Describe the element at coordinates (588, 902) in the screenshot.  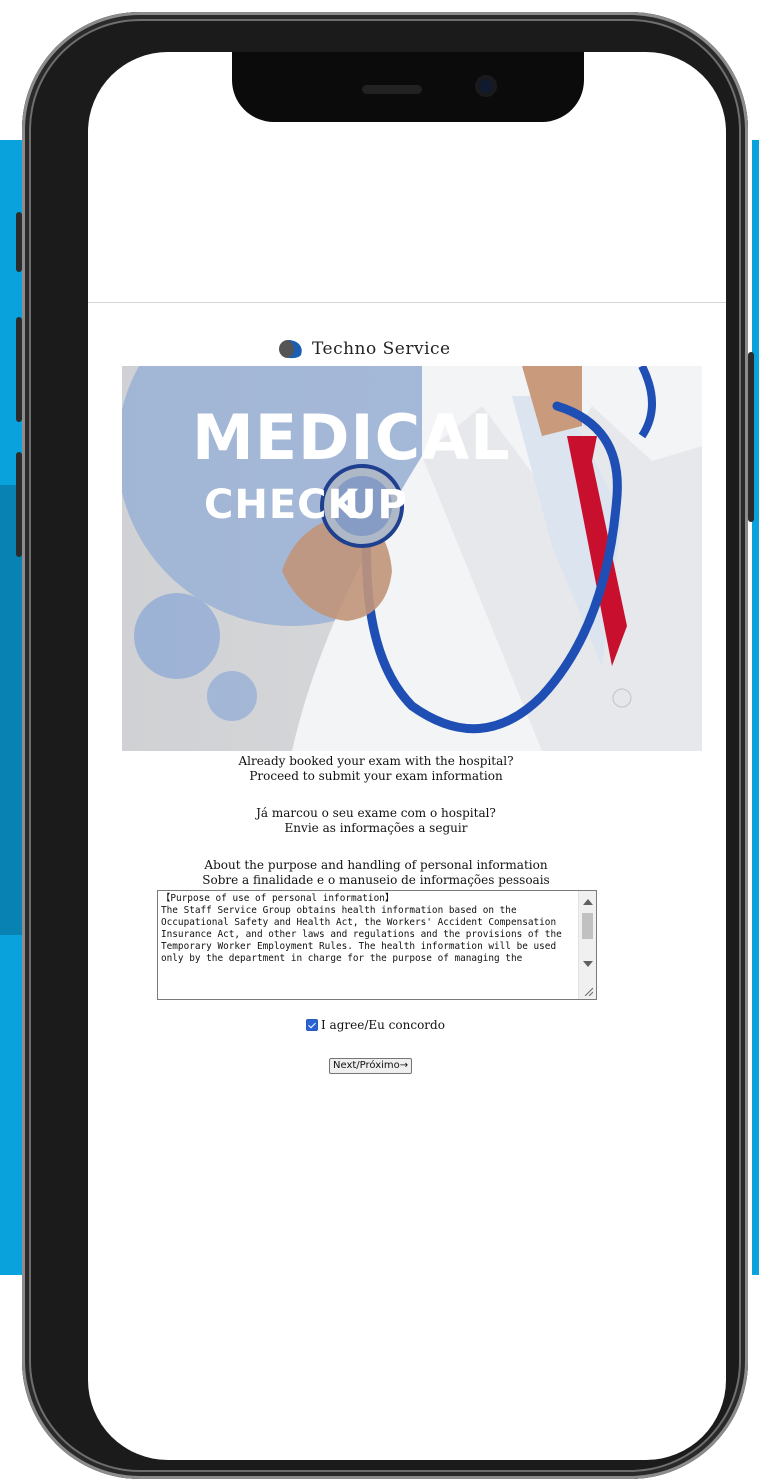
I see `scroll-up-icon` at that location.